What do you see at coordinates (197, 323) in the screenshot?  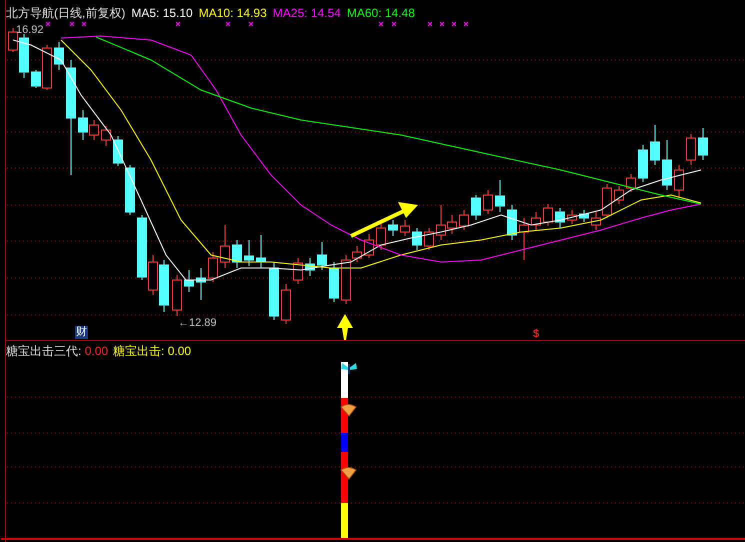 I see `low-price-label: ←12.89` at bounding box center [197, 323].